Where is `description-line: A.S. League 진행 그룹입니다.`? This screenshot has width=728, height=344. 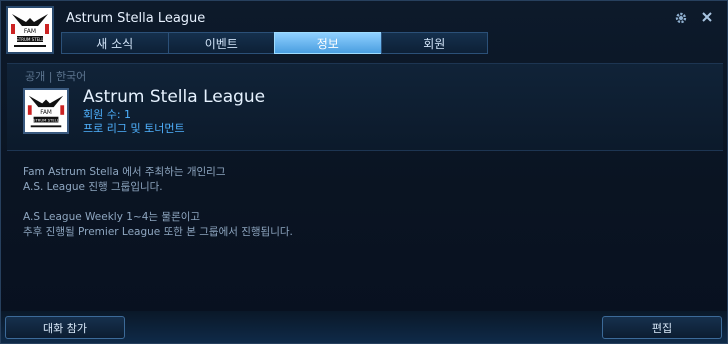
description-line: A.S. League 진행 그룹입니다. is located at coordinates (93, 187).